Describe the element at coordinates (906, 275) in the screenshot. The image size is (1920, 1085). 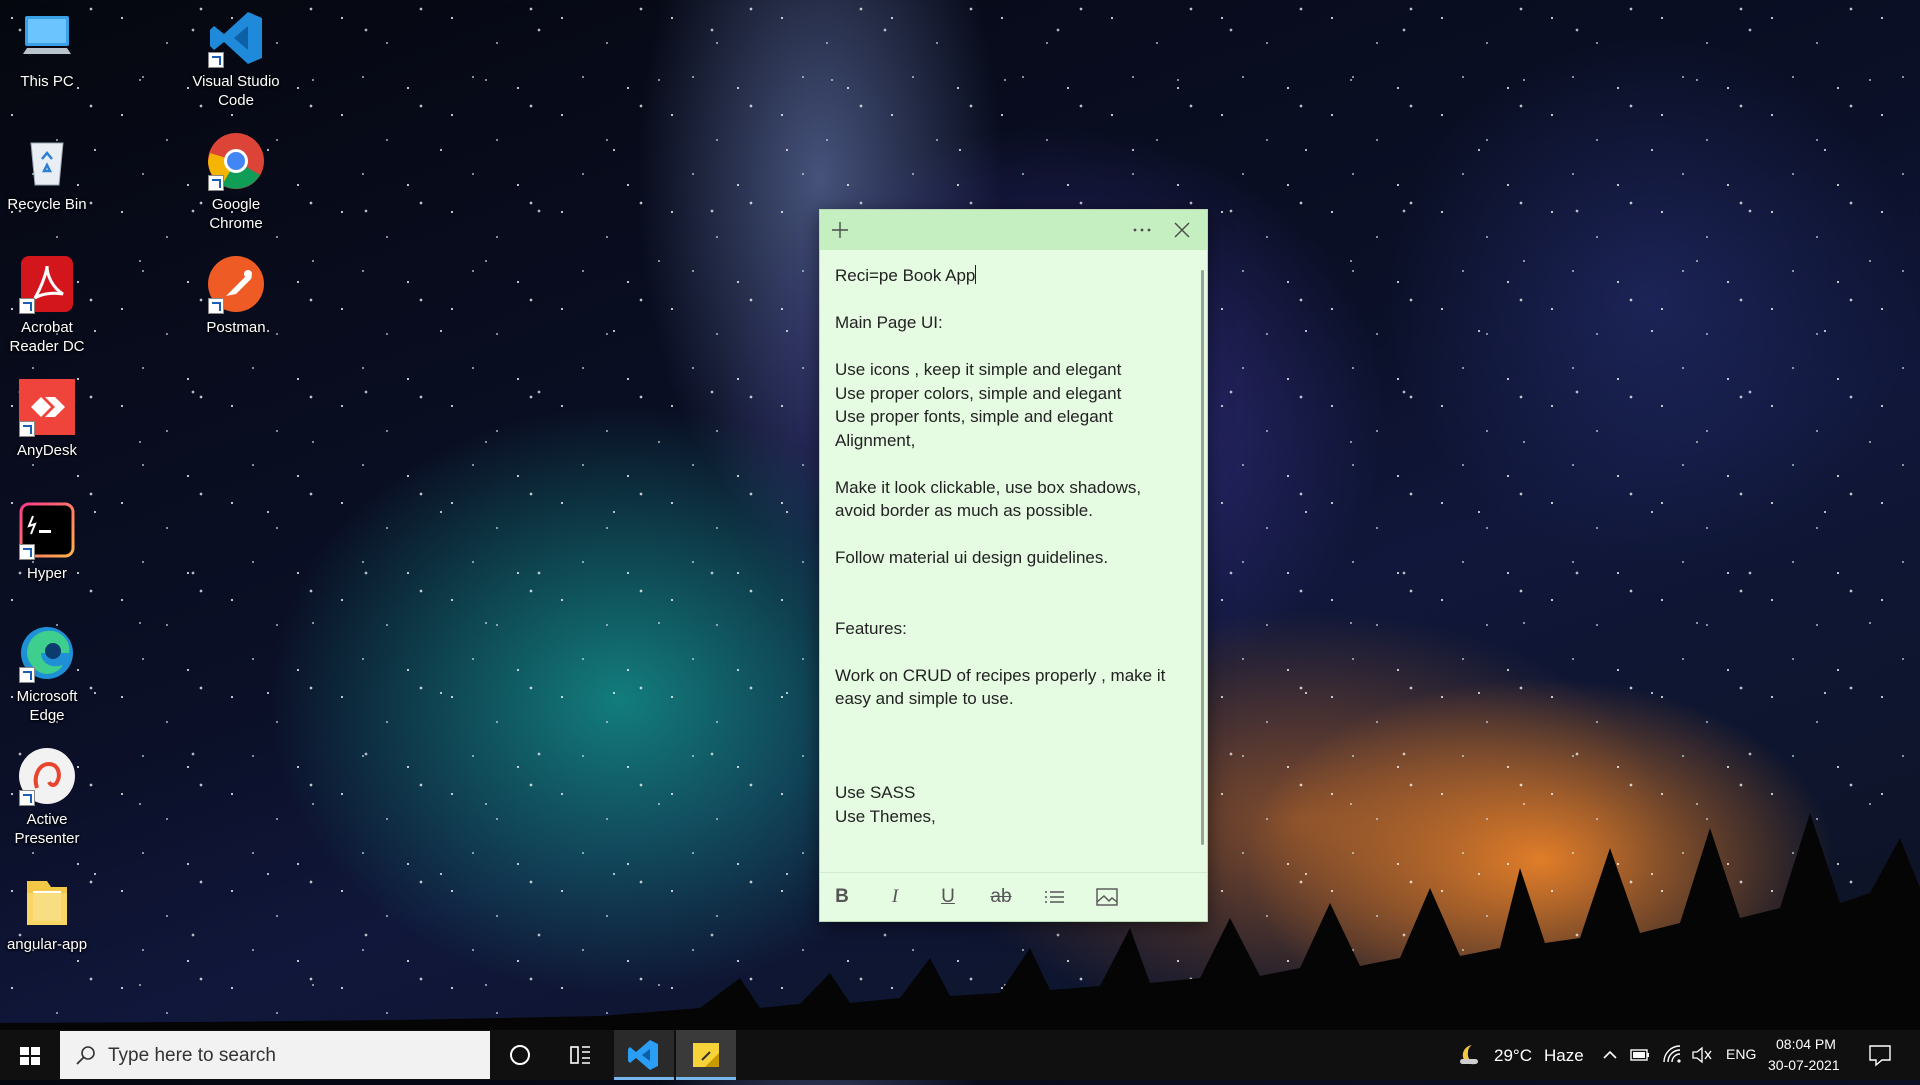
I see `note-title: Reci=pe Book App` at that location.